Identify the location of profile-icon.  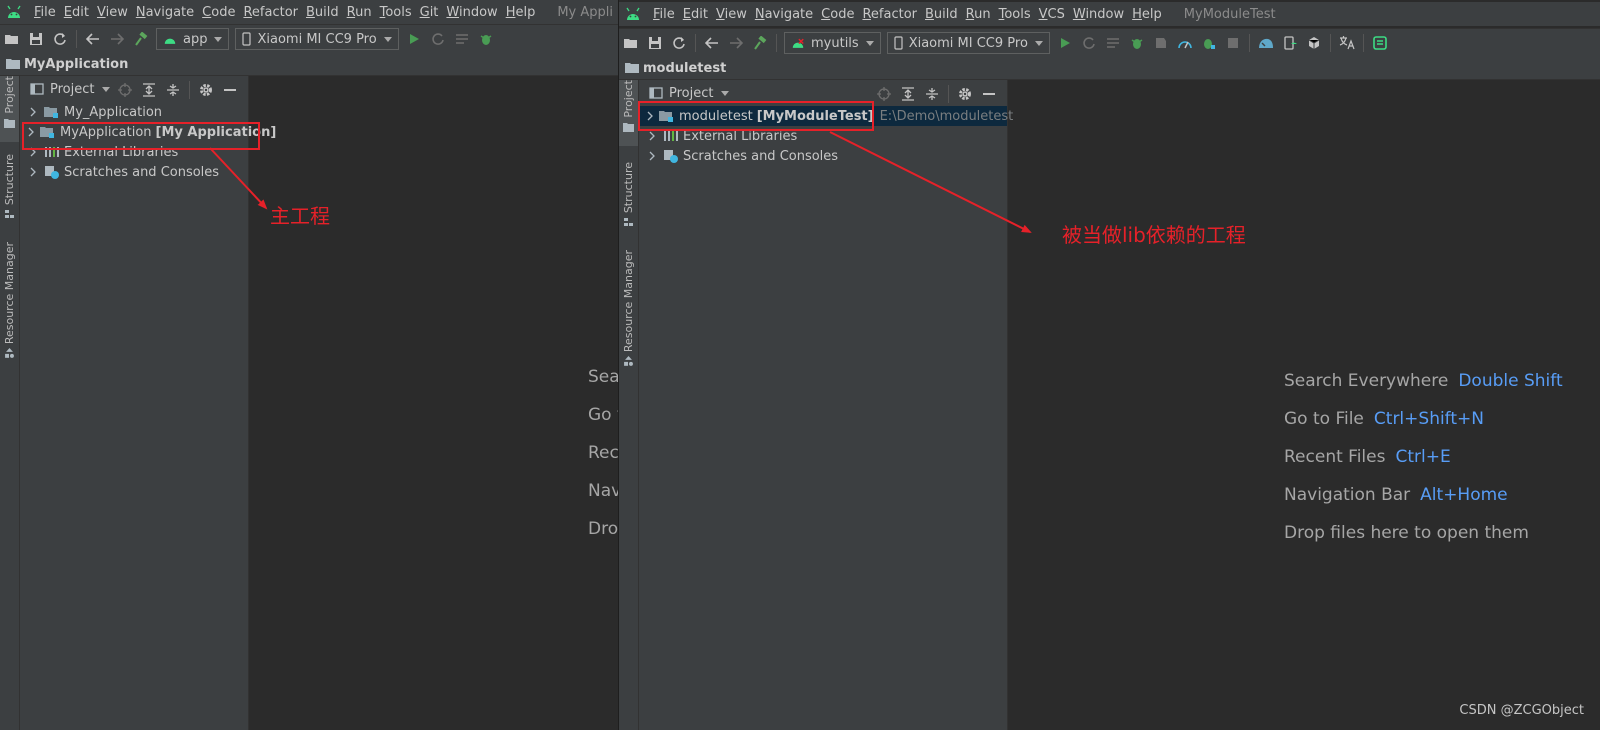
(1185, 43).